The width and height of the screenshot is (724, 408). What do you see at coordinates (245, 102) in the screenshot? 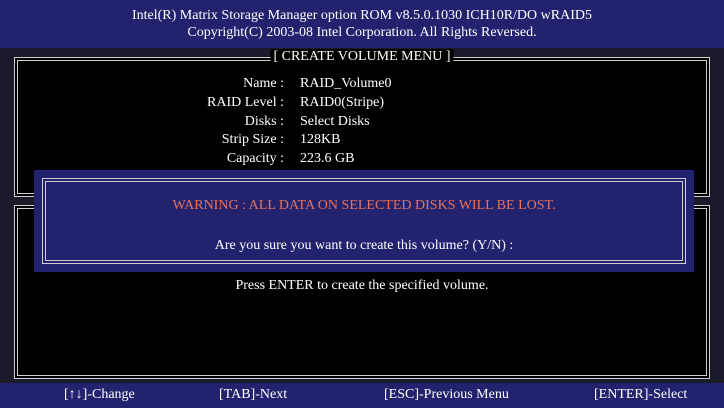
I see `raid-level-label: RAID Level :` at bounding box center [245, 102].